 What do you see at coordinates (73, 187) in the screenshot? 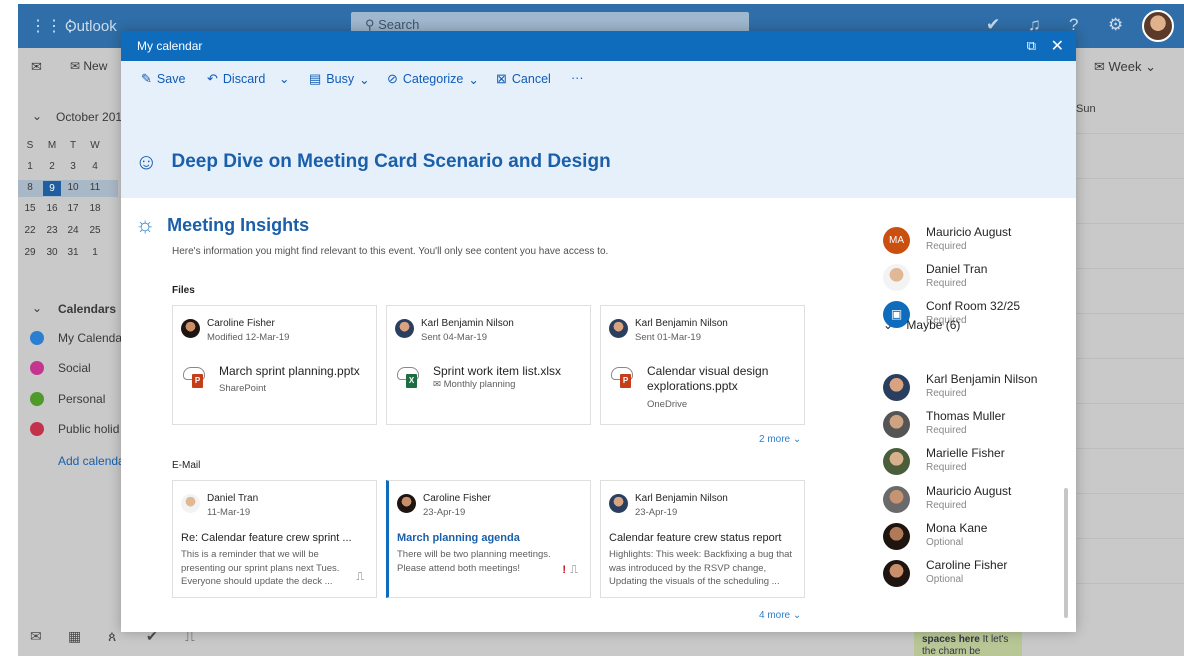
I see `calendar-day: 10` at bounding box center [73, 187].